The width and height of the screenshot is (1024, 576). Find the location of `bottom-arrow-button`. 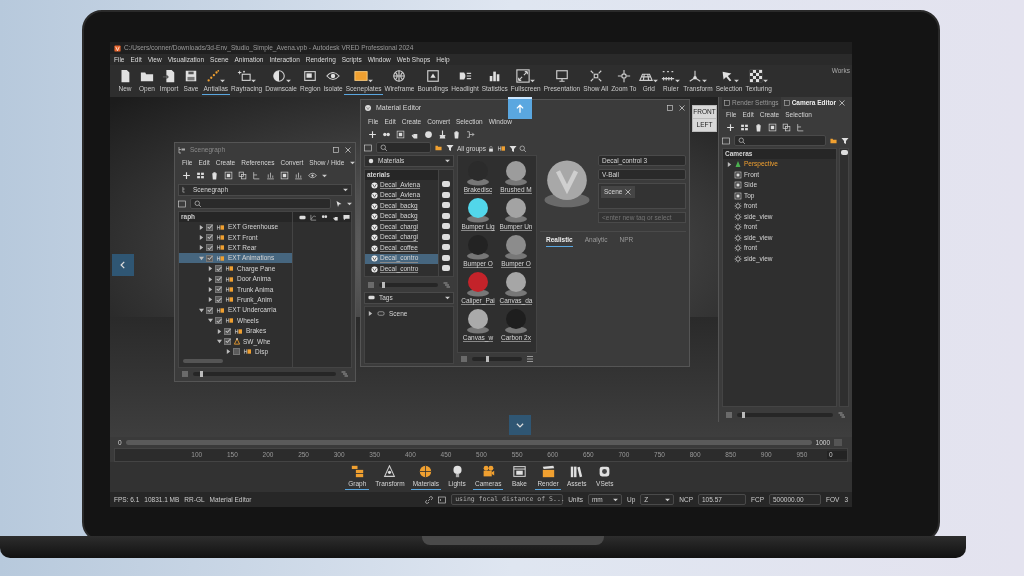

bottom-arrow-button is located at coordinates (520, 425).